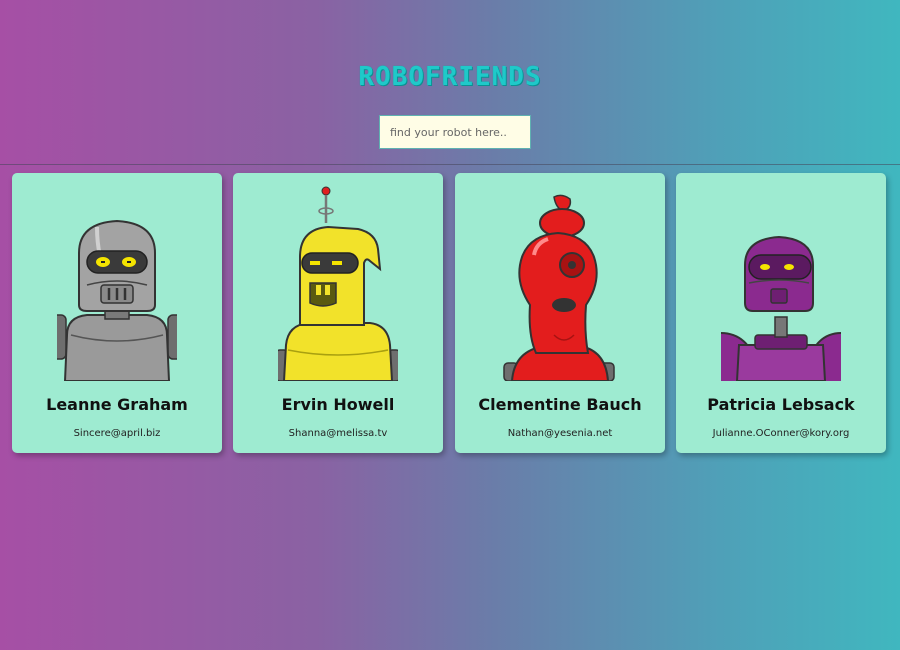 The width and height of the screenshot is (900, 650). I want to click on robot-card: Ervin Howell Shanna@melissa.tv, so click(338, 313).